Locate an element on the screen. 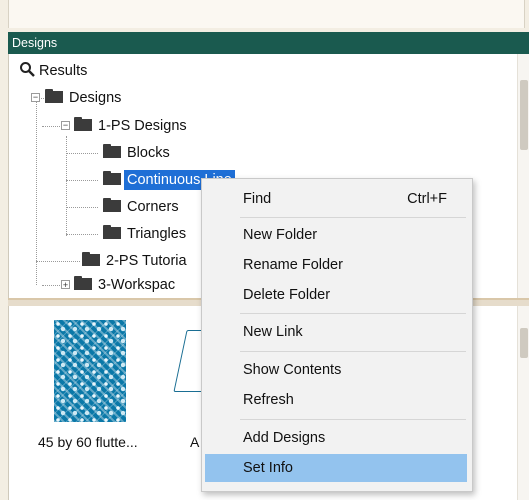 This screenshot has height=500, width=529. gallery-scrollbar is located at coordinates (523, 403).